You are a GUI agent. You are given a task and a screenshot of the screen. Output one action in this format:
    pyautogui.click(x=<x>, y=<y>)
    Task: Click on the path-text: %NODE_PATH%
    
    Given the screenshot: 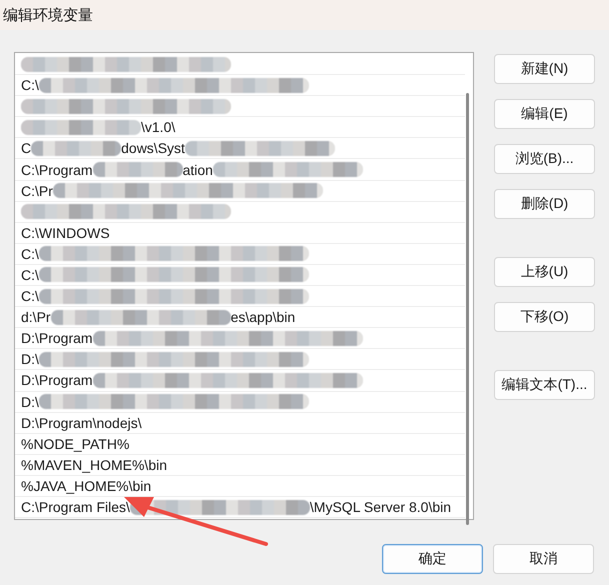 What is the action you would take?
    pyautogui.click(x=75, y=444)
    